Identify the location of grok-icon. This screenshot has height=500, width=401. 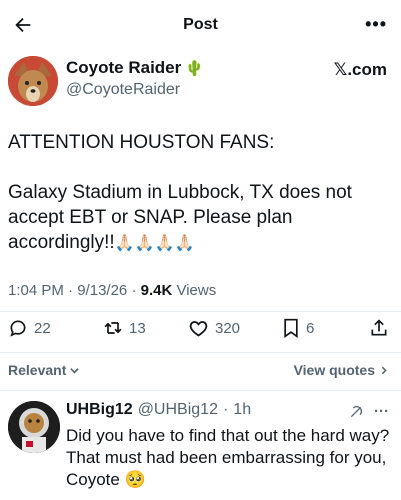
(356, 412).